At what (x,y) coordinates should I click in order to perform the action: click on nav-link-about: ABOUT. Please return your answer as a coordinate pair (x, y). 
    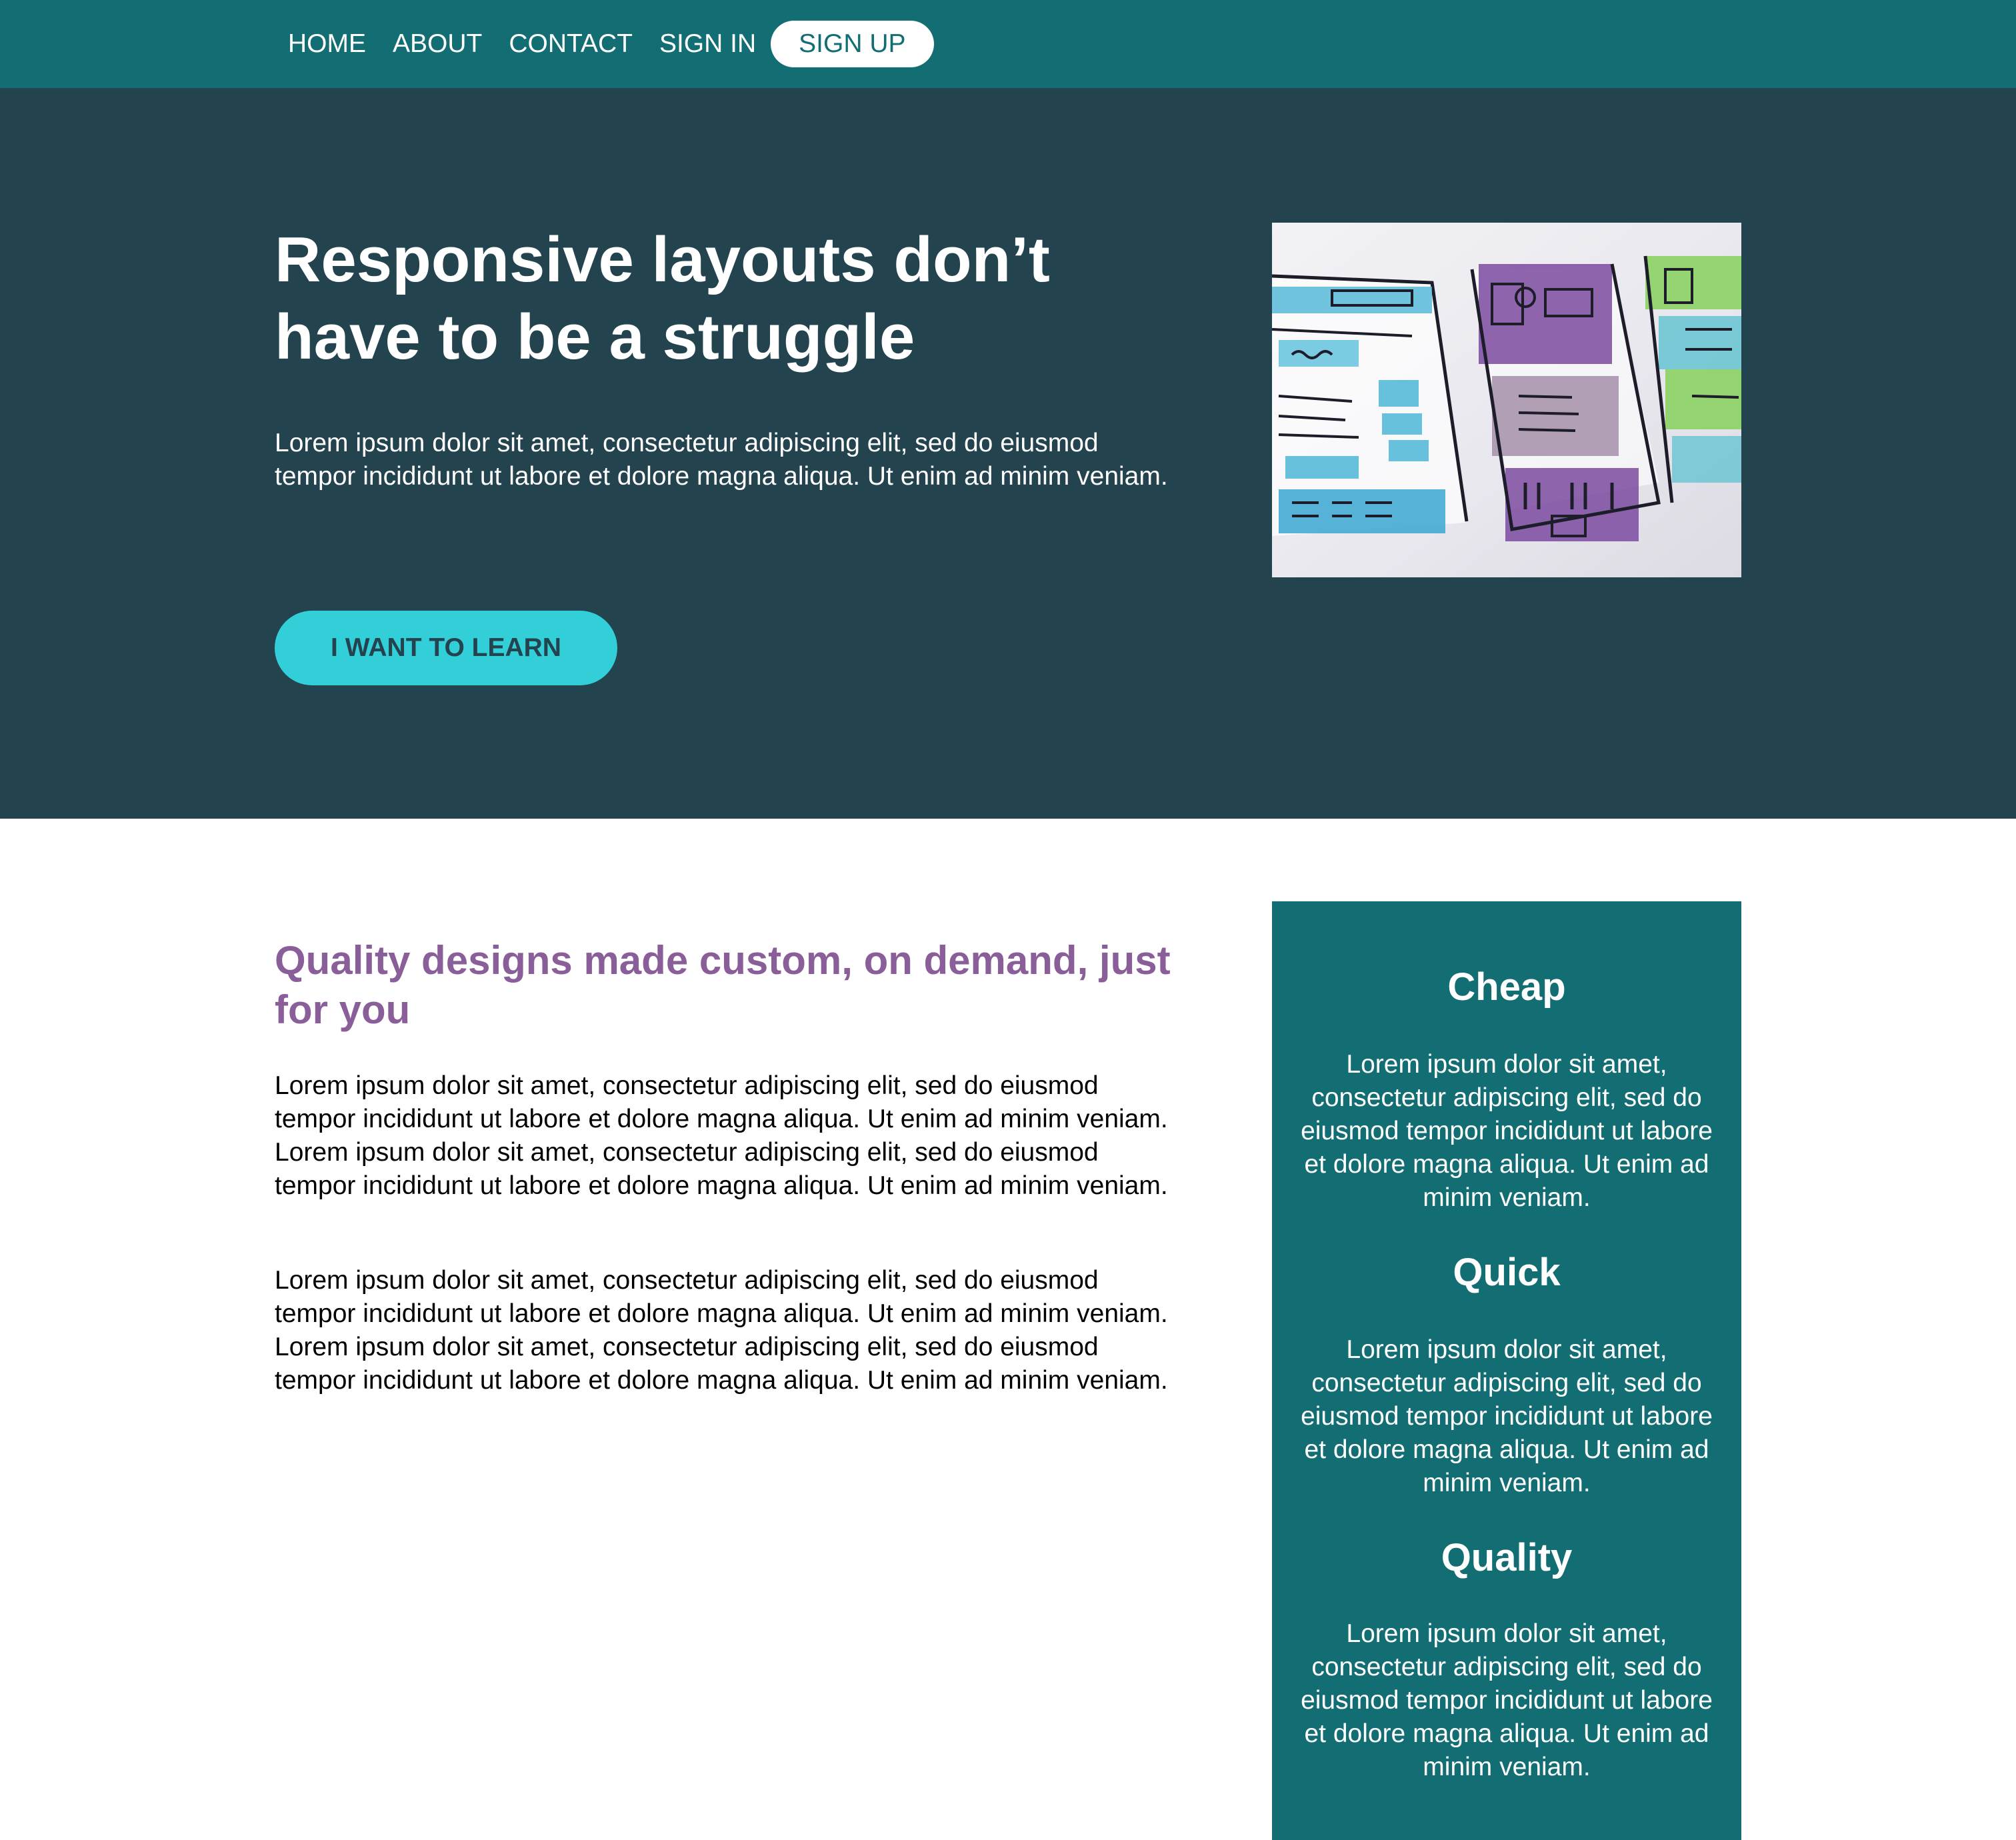
    Looking at the image, I should click on (437, 44).